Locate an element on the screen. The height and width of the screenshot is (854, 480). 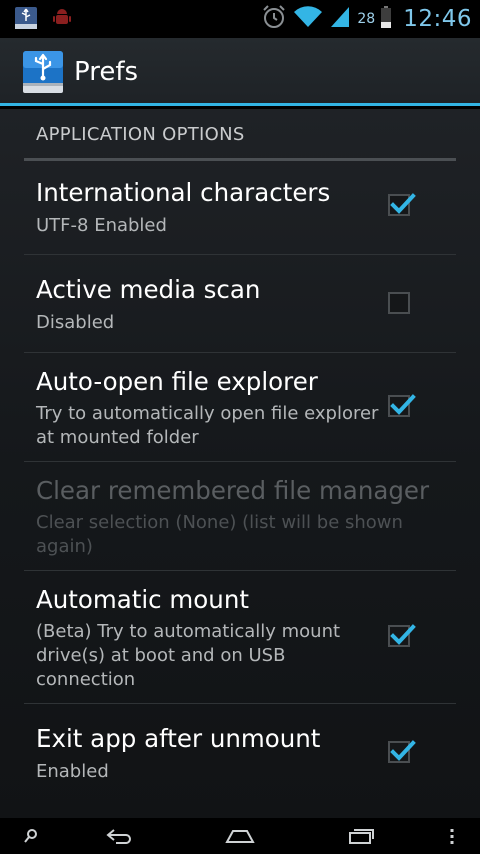
pref-active-media-scan: Active media scan Disabled is located at coordinates (240, 304).